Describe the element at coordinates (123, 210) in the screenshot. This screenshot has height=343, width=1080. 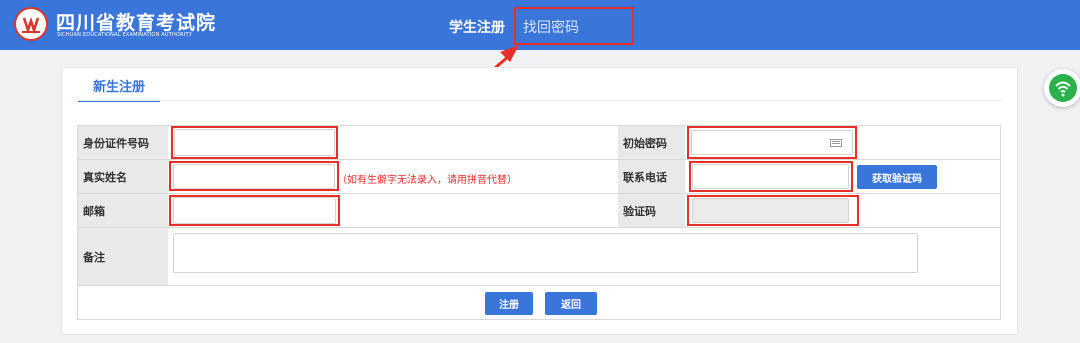
I see `email-label: 邮箱` at that location.